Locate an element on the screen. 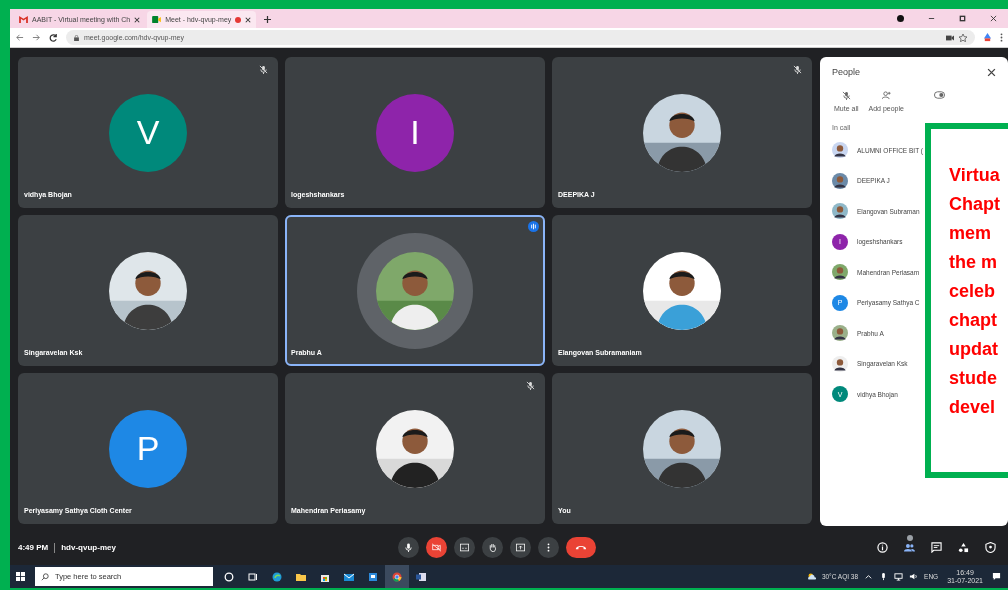 The width and height of the screenshot is (1008, 590). back-icon is located at coordinates (19, 37).